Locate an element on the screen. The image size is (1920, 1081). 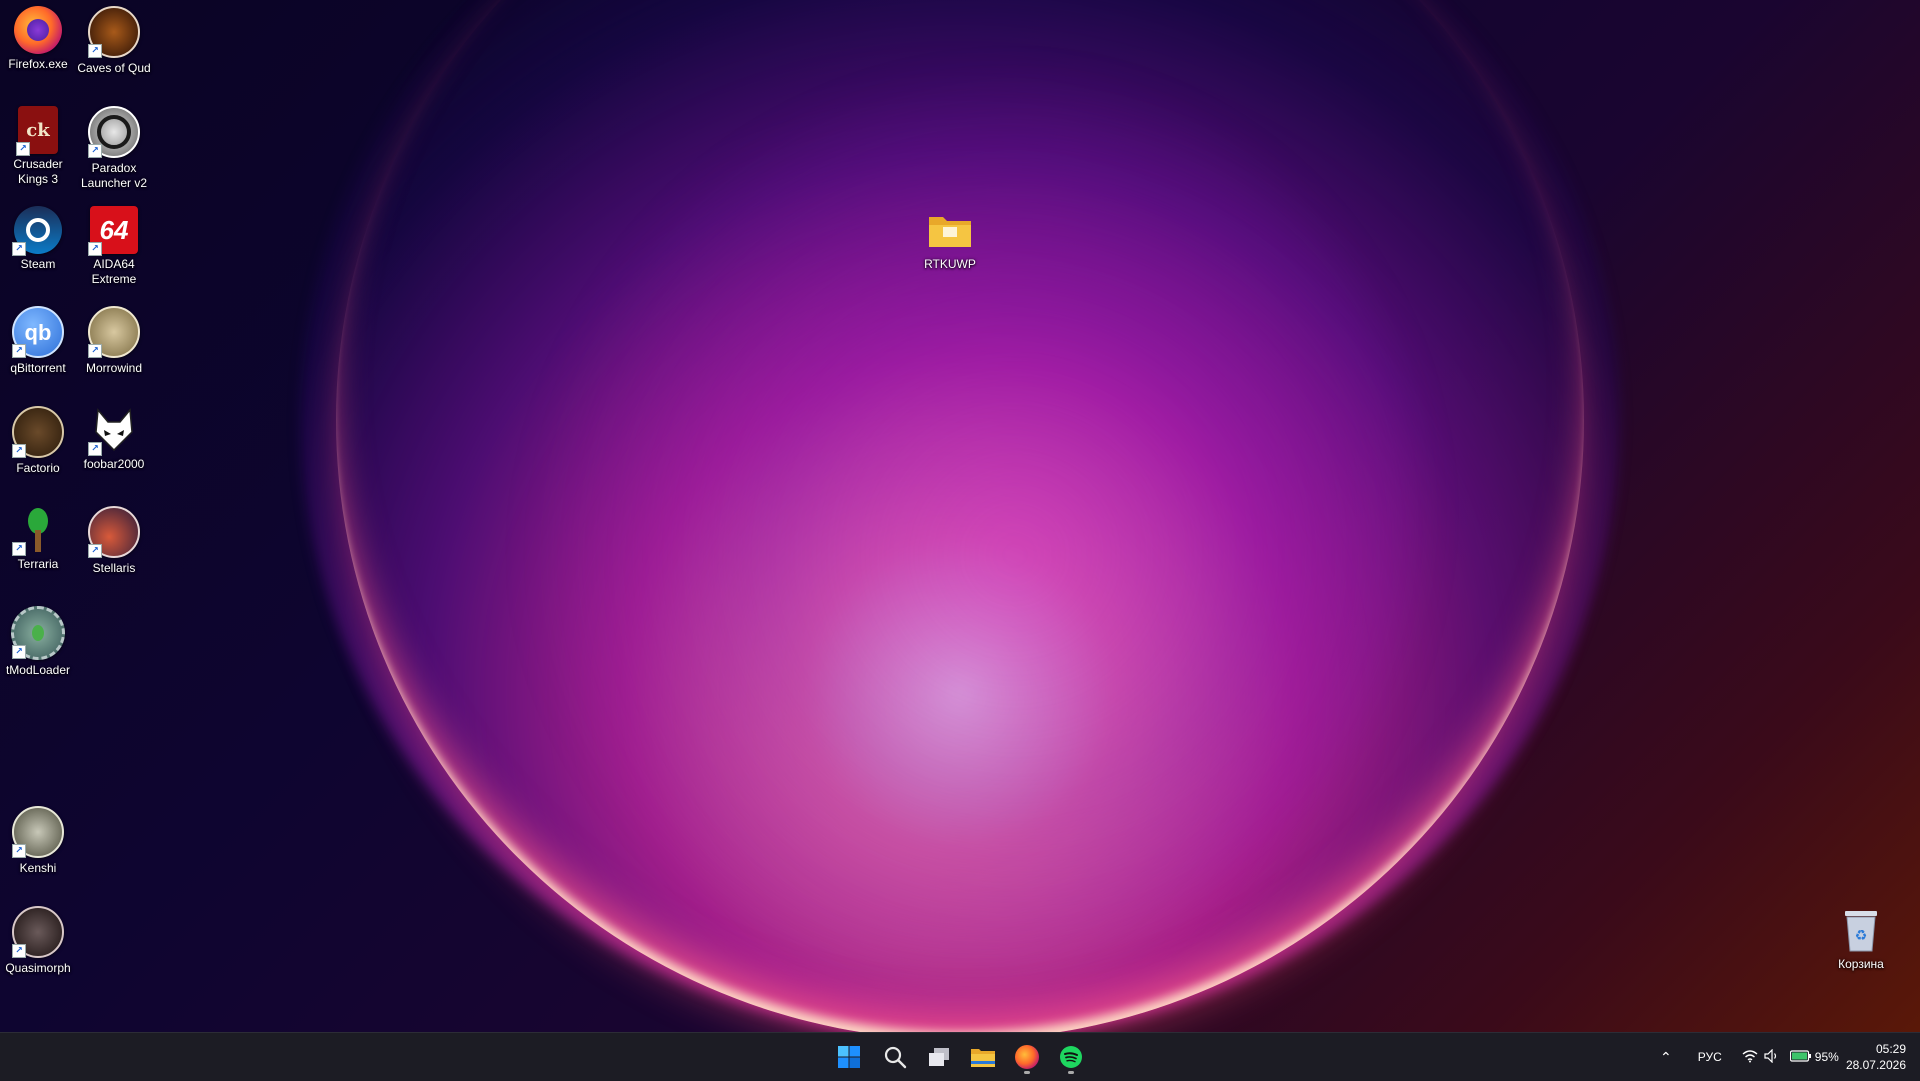
desktop-icon-tmodloader: ↗ tModLoader is located at coordinates (38, 639).